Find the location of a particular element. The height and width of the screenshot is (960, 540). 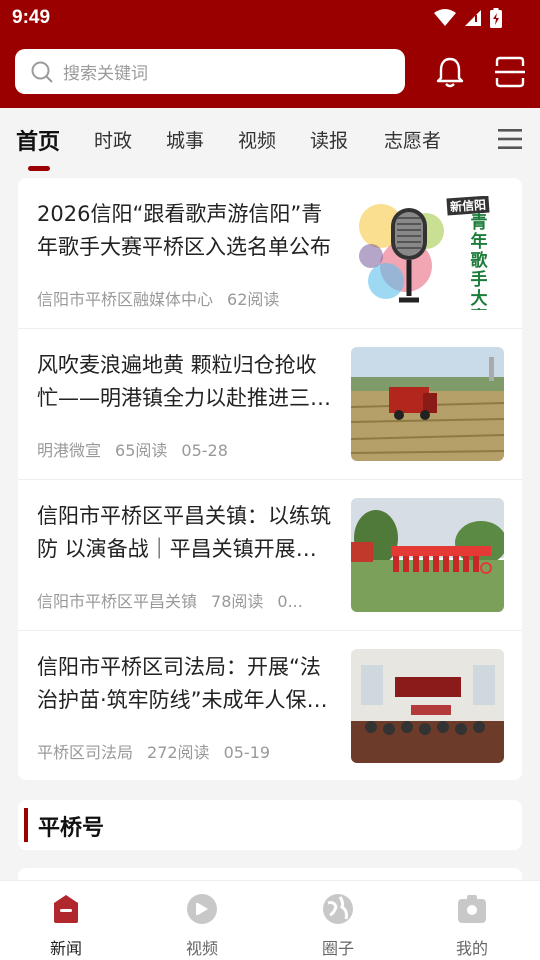

tab-volunteer: 志愿者 is located at coordinates (412, 139).